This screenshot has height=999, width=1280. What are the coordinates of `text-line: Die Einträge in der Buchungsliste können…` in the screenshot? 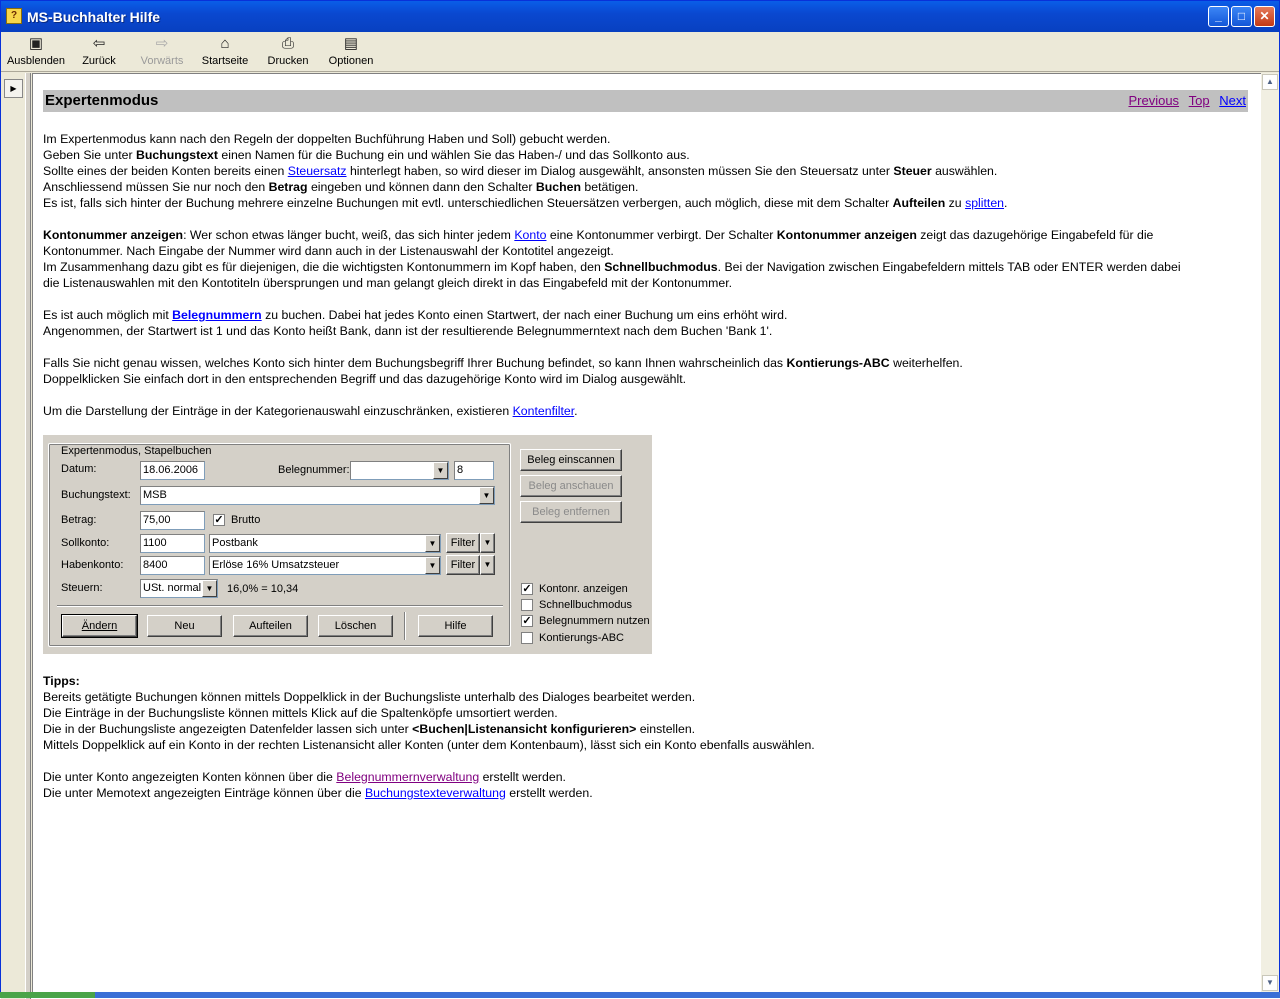 It's located at (300, 713).